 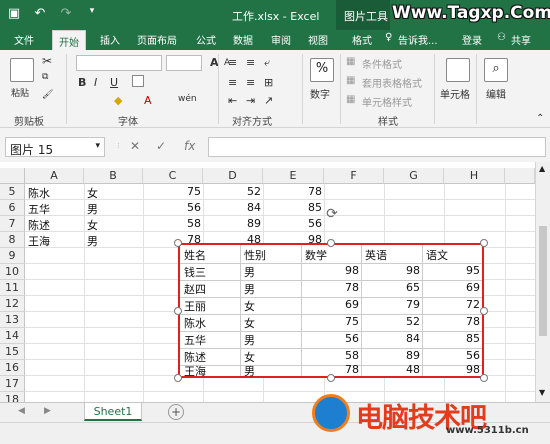 What do you see at coordinates (12, 397) in the screenshot?
I see `row-header: 18` at bounding box center [12, 397].